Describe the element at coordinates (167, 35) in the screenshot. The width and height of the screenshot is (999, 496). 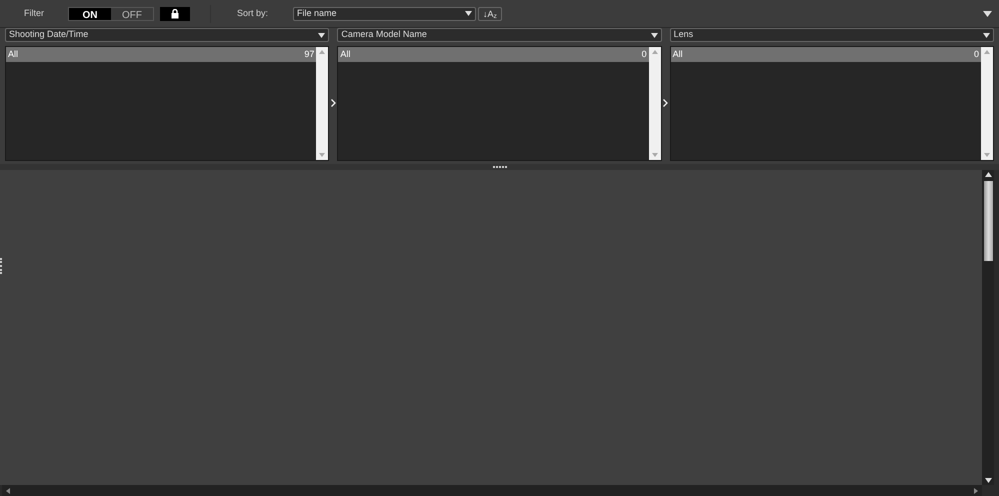
I see `category-dropdown: Shooting Date/Time` at that location.